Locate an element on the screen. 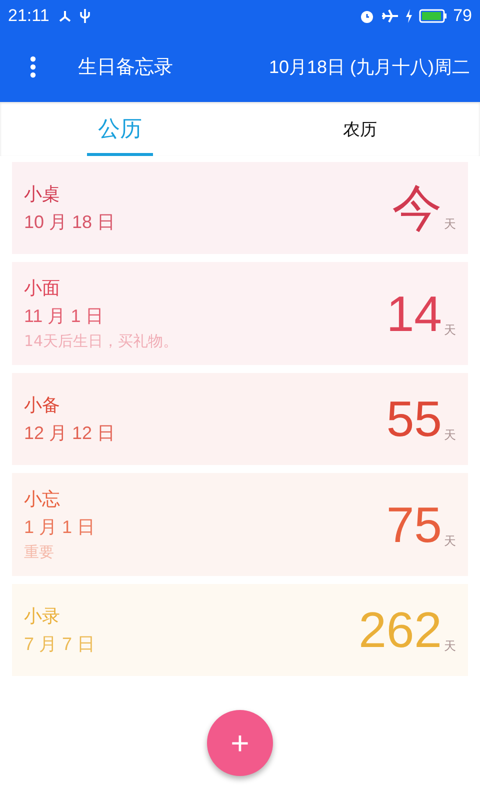 This screenshot has width=480, height=800. birthday-date: 1 月 1 日 is located at coordinates (60, 527).